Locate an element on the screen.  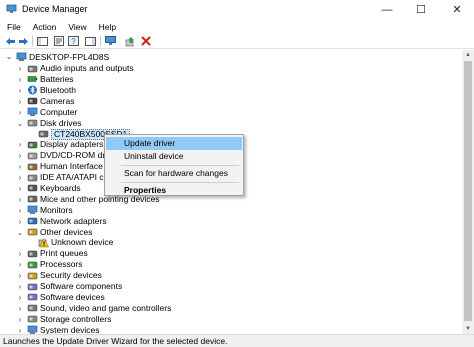
disk-drive-icon is located at coordinates (32, 123).